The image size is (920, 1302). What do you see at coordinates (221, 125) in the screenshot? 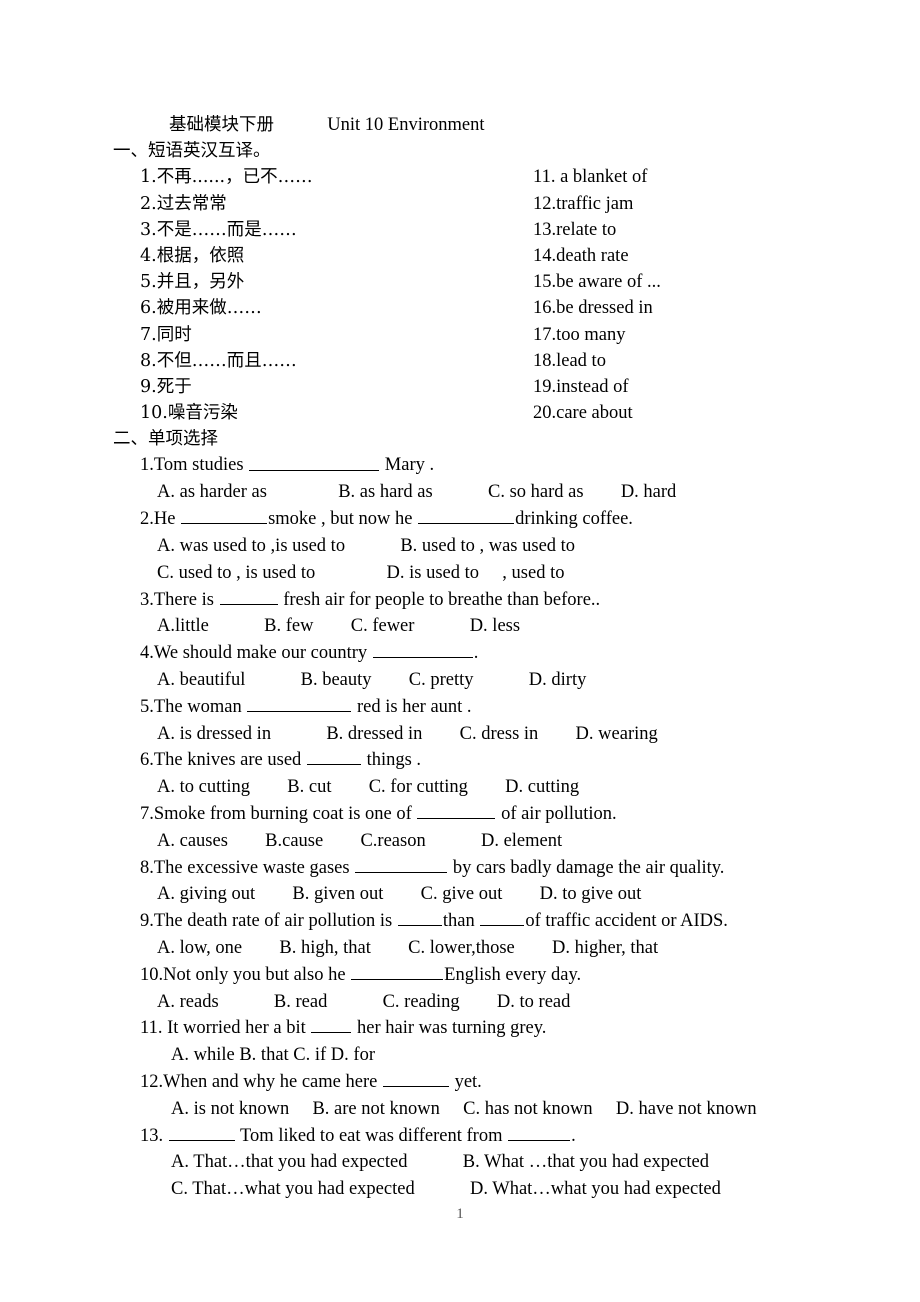
I see `title-chinese: 基础模块下册` at bounding box center [221, 125].